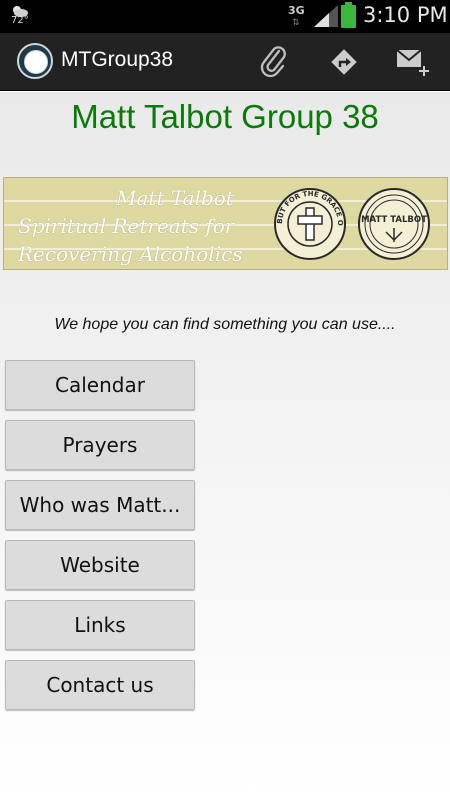  Describe the element at coordinates (35, 61) in the screenshot. I see `app-logo-icon` at that location.